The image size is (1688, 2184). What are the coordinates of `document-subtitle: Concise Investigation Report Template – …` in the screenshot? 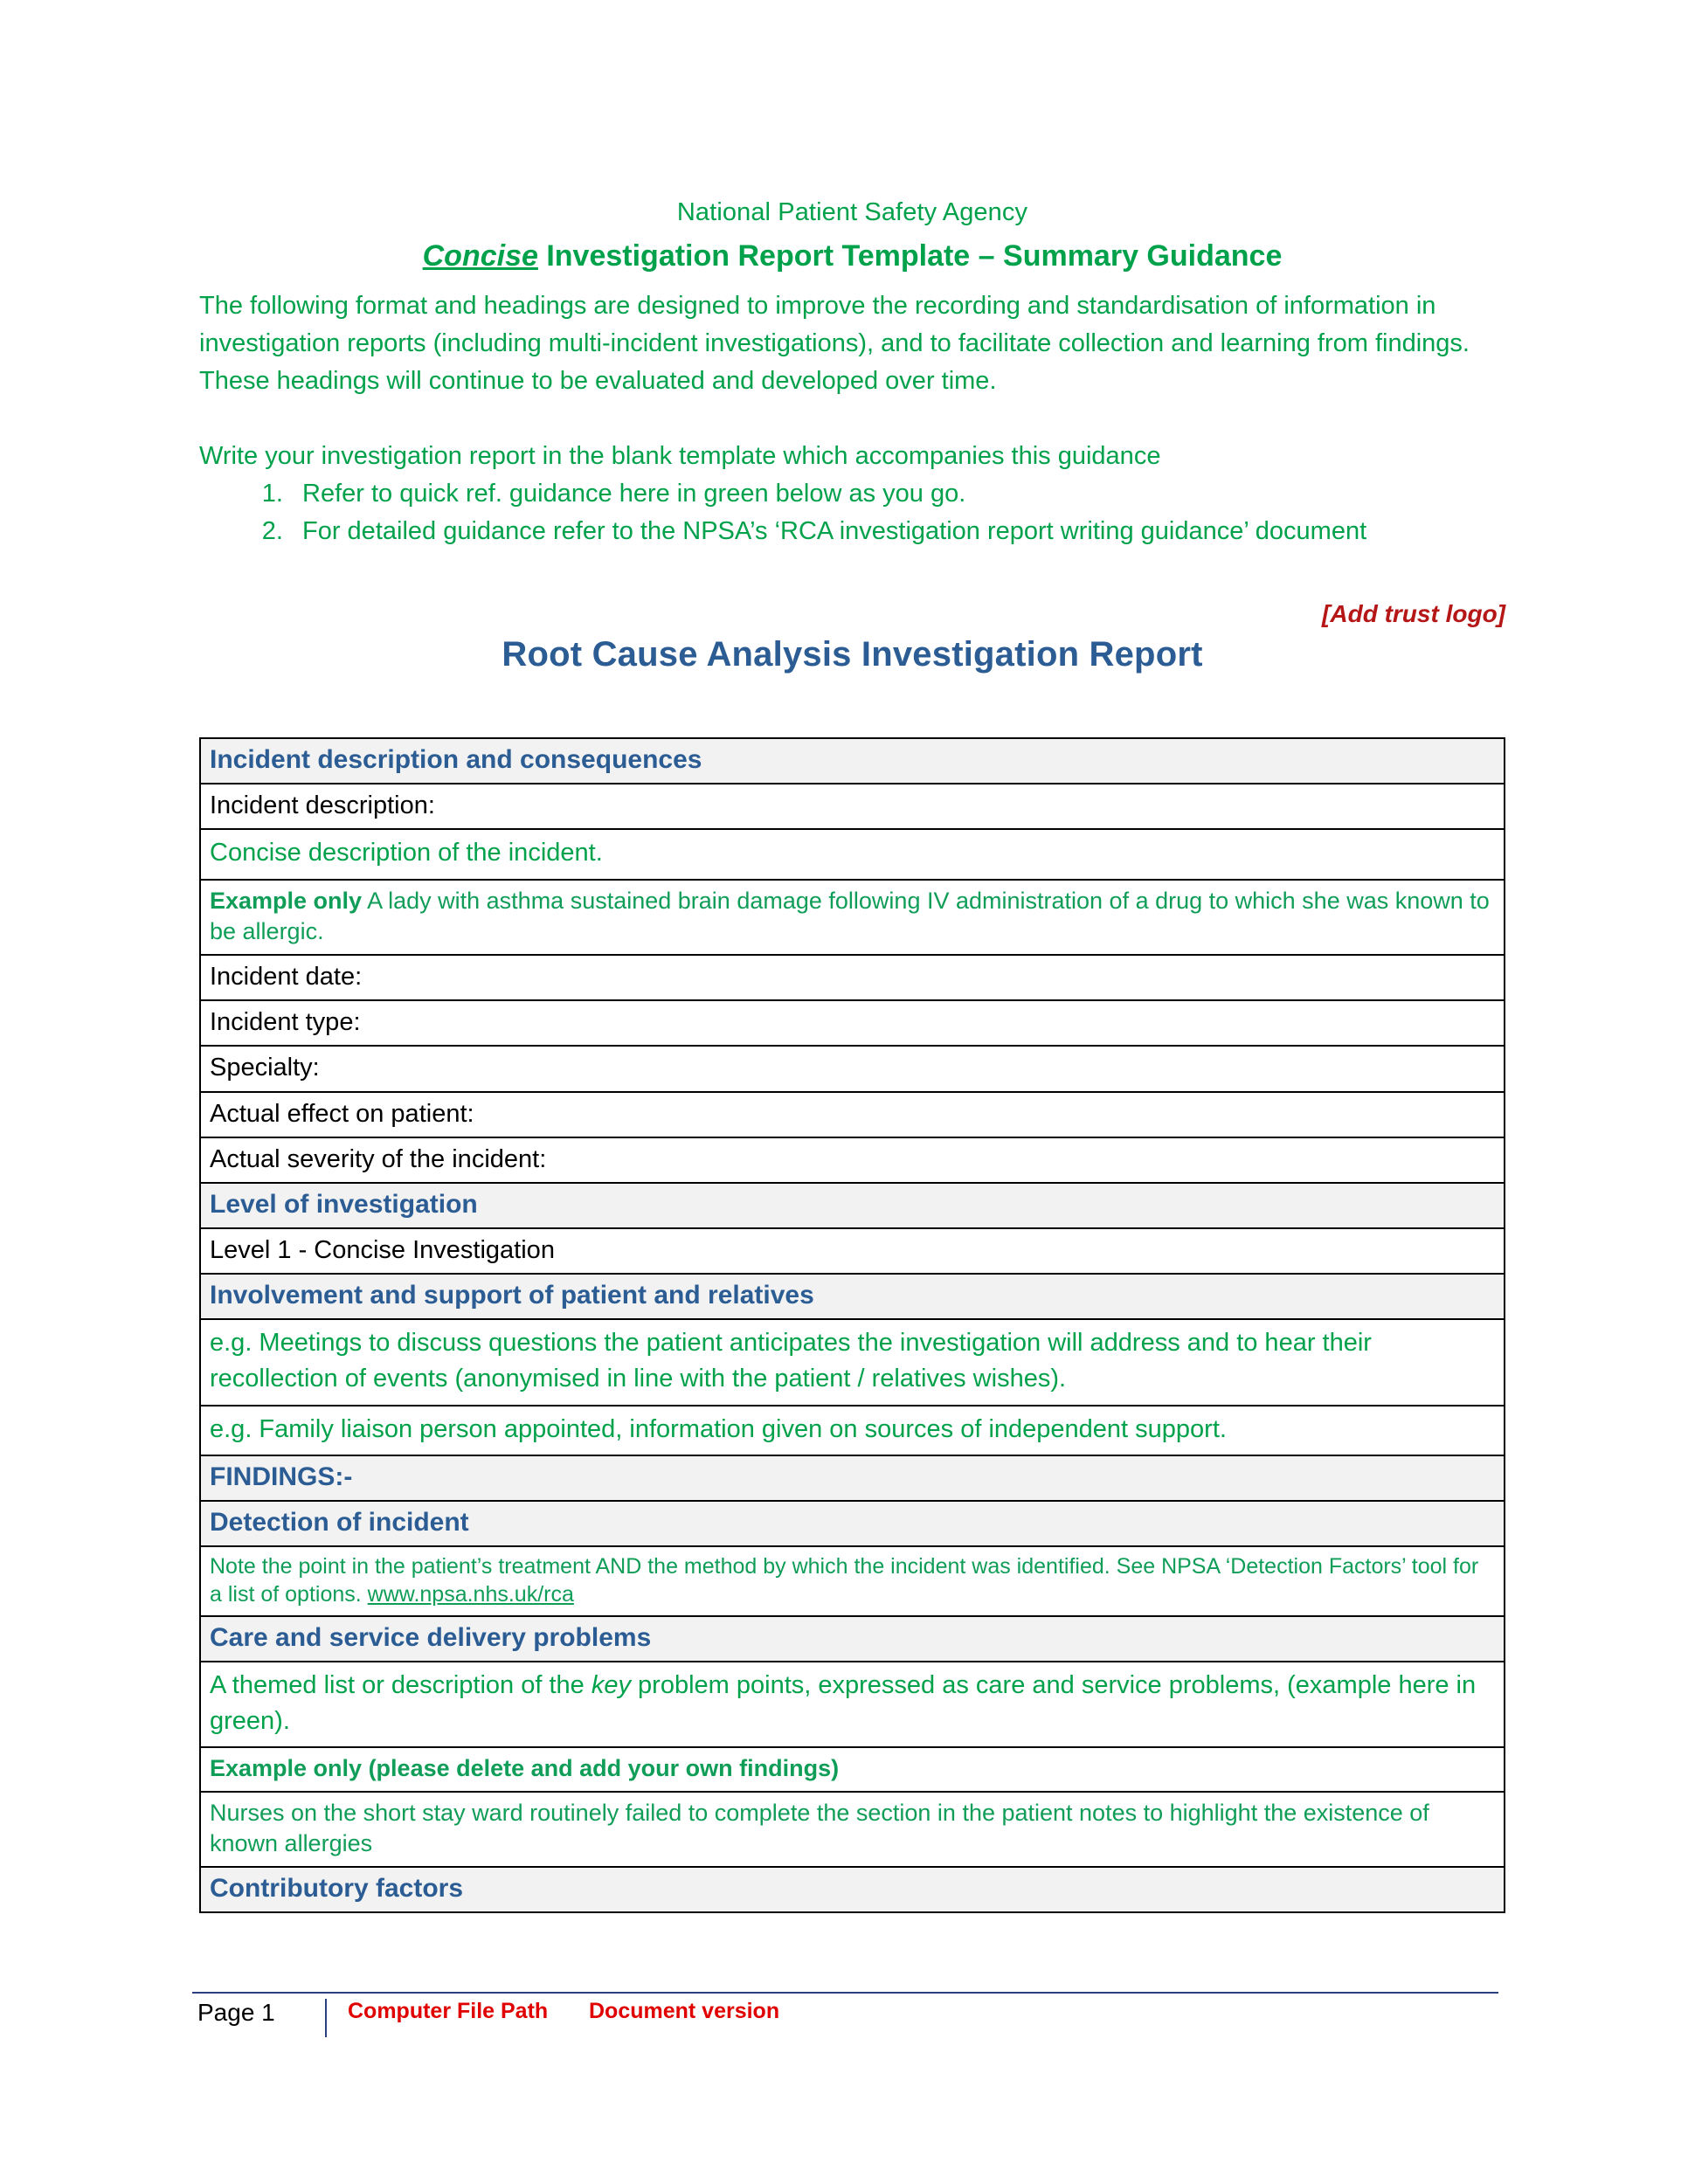 It's located at (852, 256).